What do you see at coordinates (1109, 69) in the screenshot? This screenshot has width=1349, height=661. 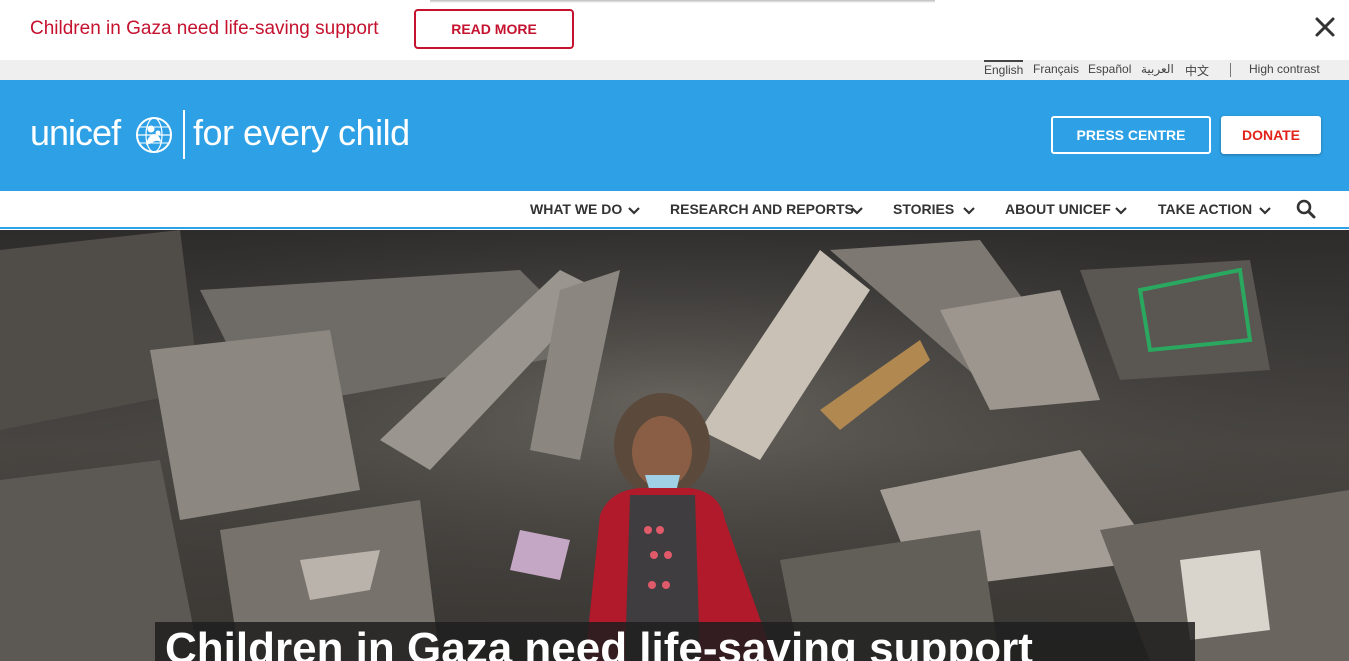 I see `language-spanish: Español` at bounding box center [1109, 69].